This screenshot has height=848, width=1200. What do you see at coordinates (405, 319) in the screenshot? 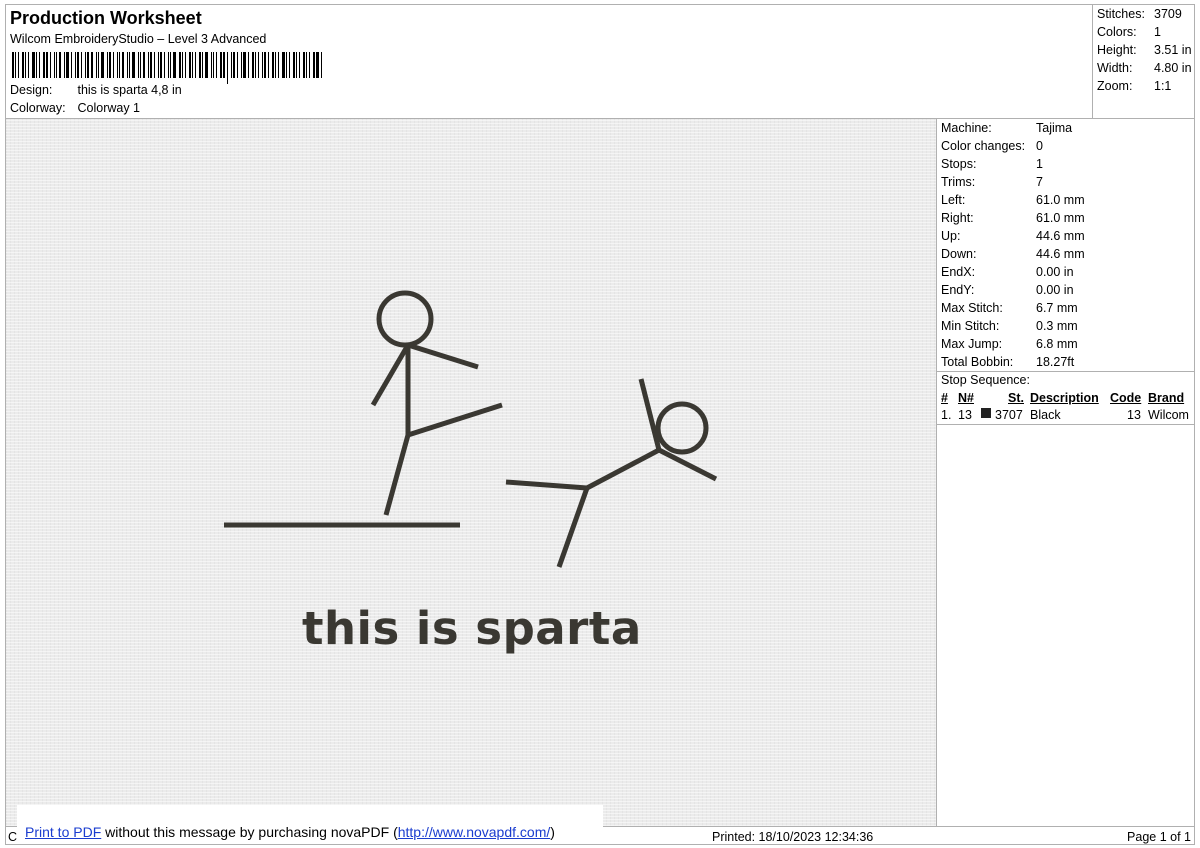
I see `kicker-head` at bounding box center [405, 319].